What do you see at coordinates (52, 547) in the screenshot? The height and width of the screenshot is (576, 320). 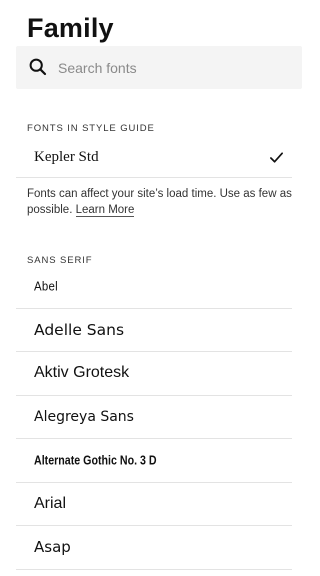 I see `font-item-label: Asap` at bounding box center [52, 547].